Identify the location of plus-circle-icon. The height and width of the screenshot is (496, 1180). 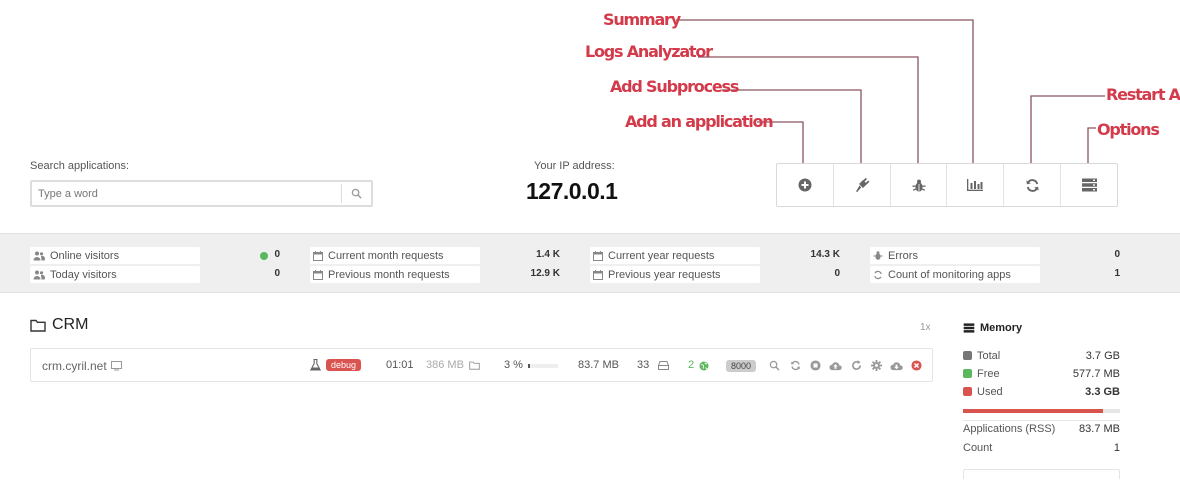
(805, 185).